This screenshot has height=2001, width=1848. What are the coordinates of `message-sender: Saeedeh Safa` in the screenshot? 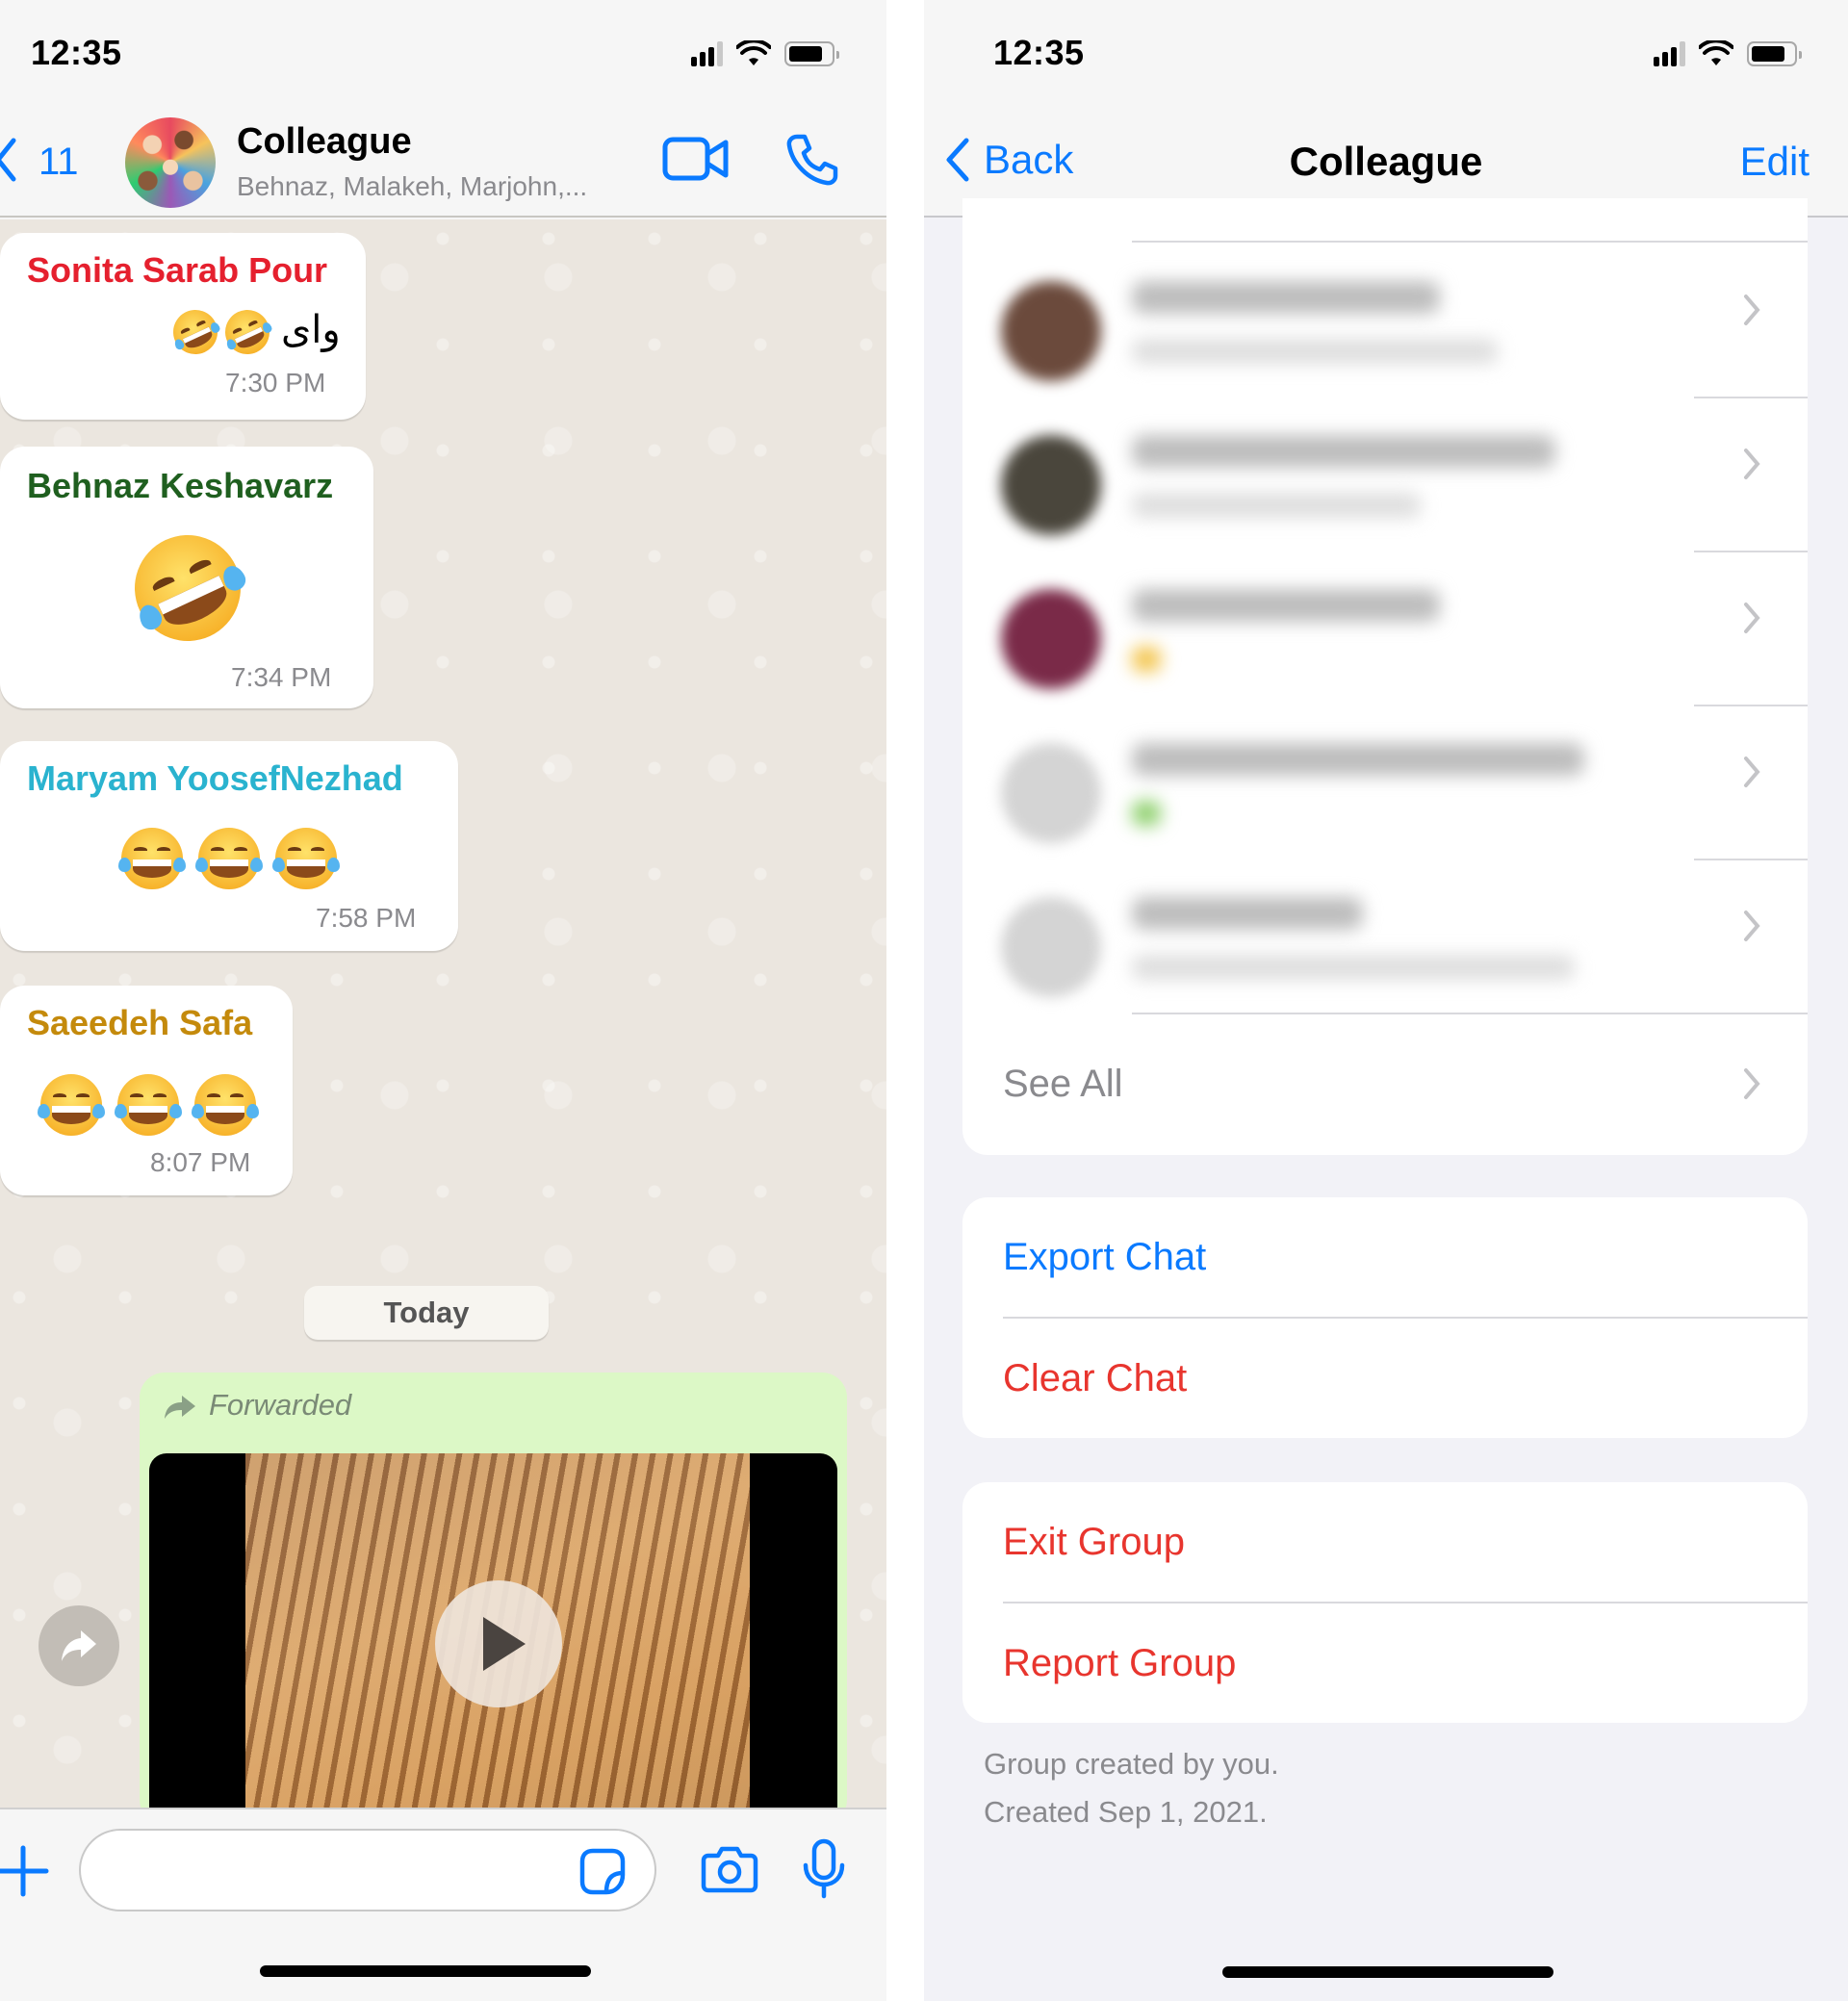 It's located at (140, 1023).